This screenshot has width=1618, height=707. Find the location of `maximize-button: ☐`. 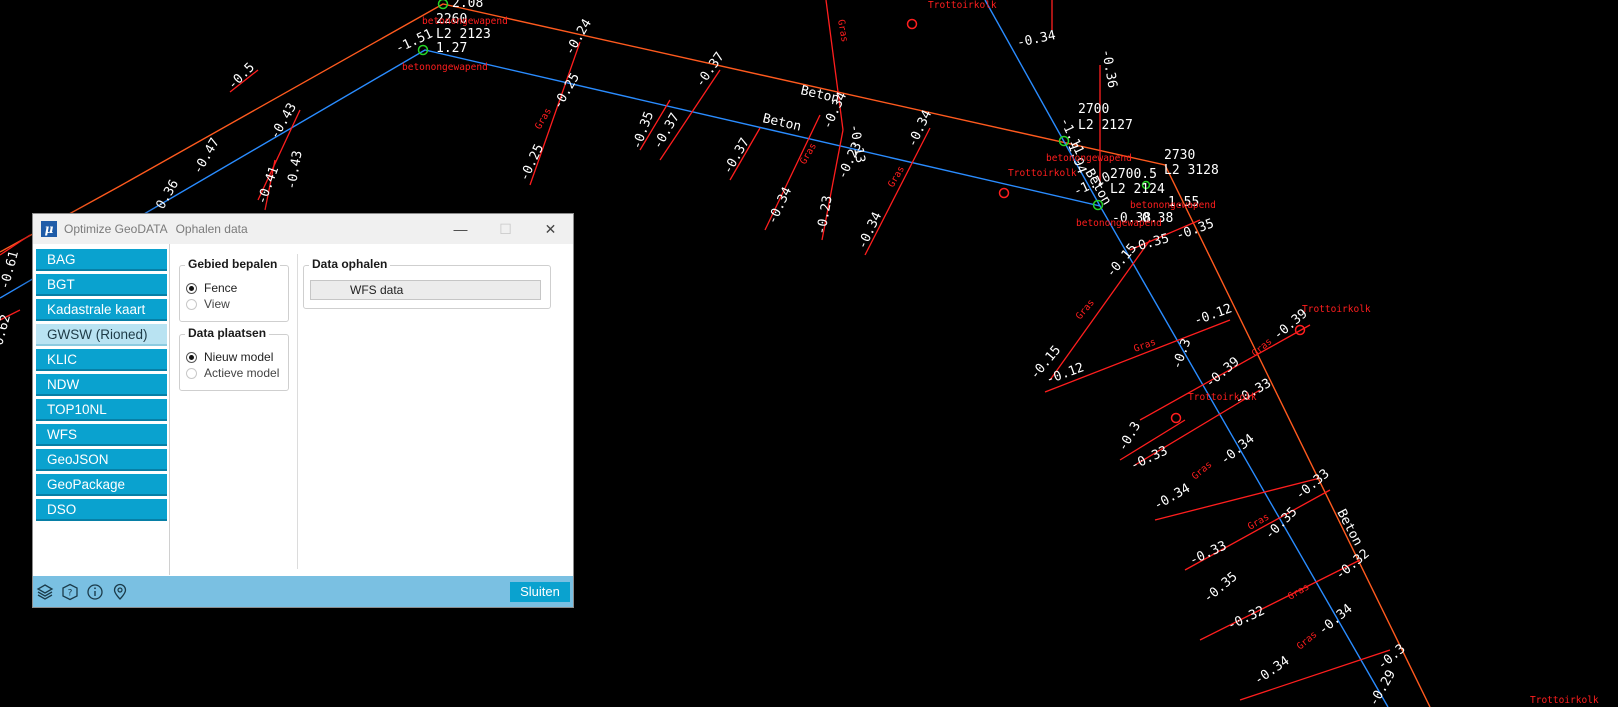

maximize-button: ☐ is located at coordinates (505, 228).